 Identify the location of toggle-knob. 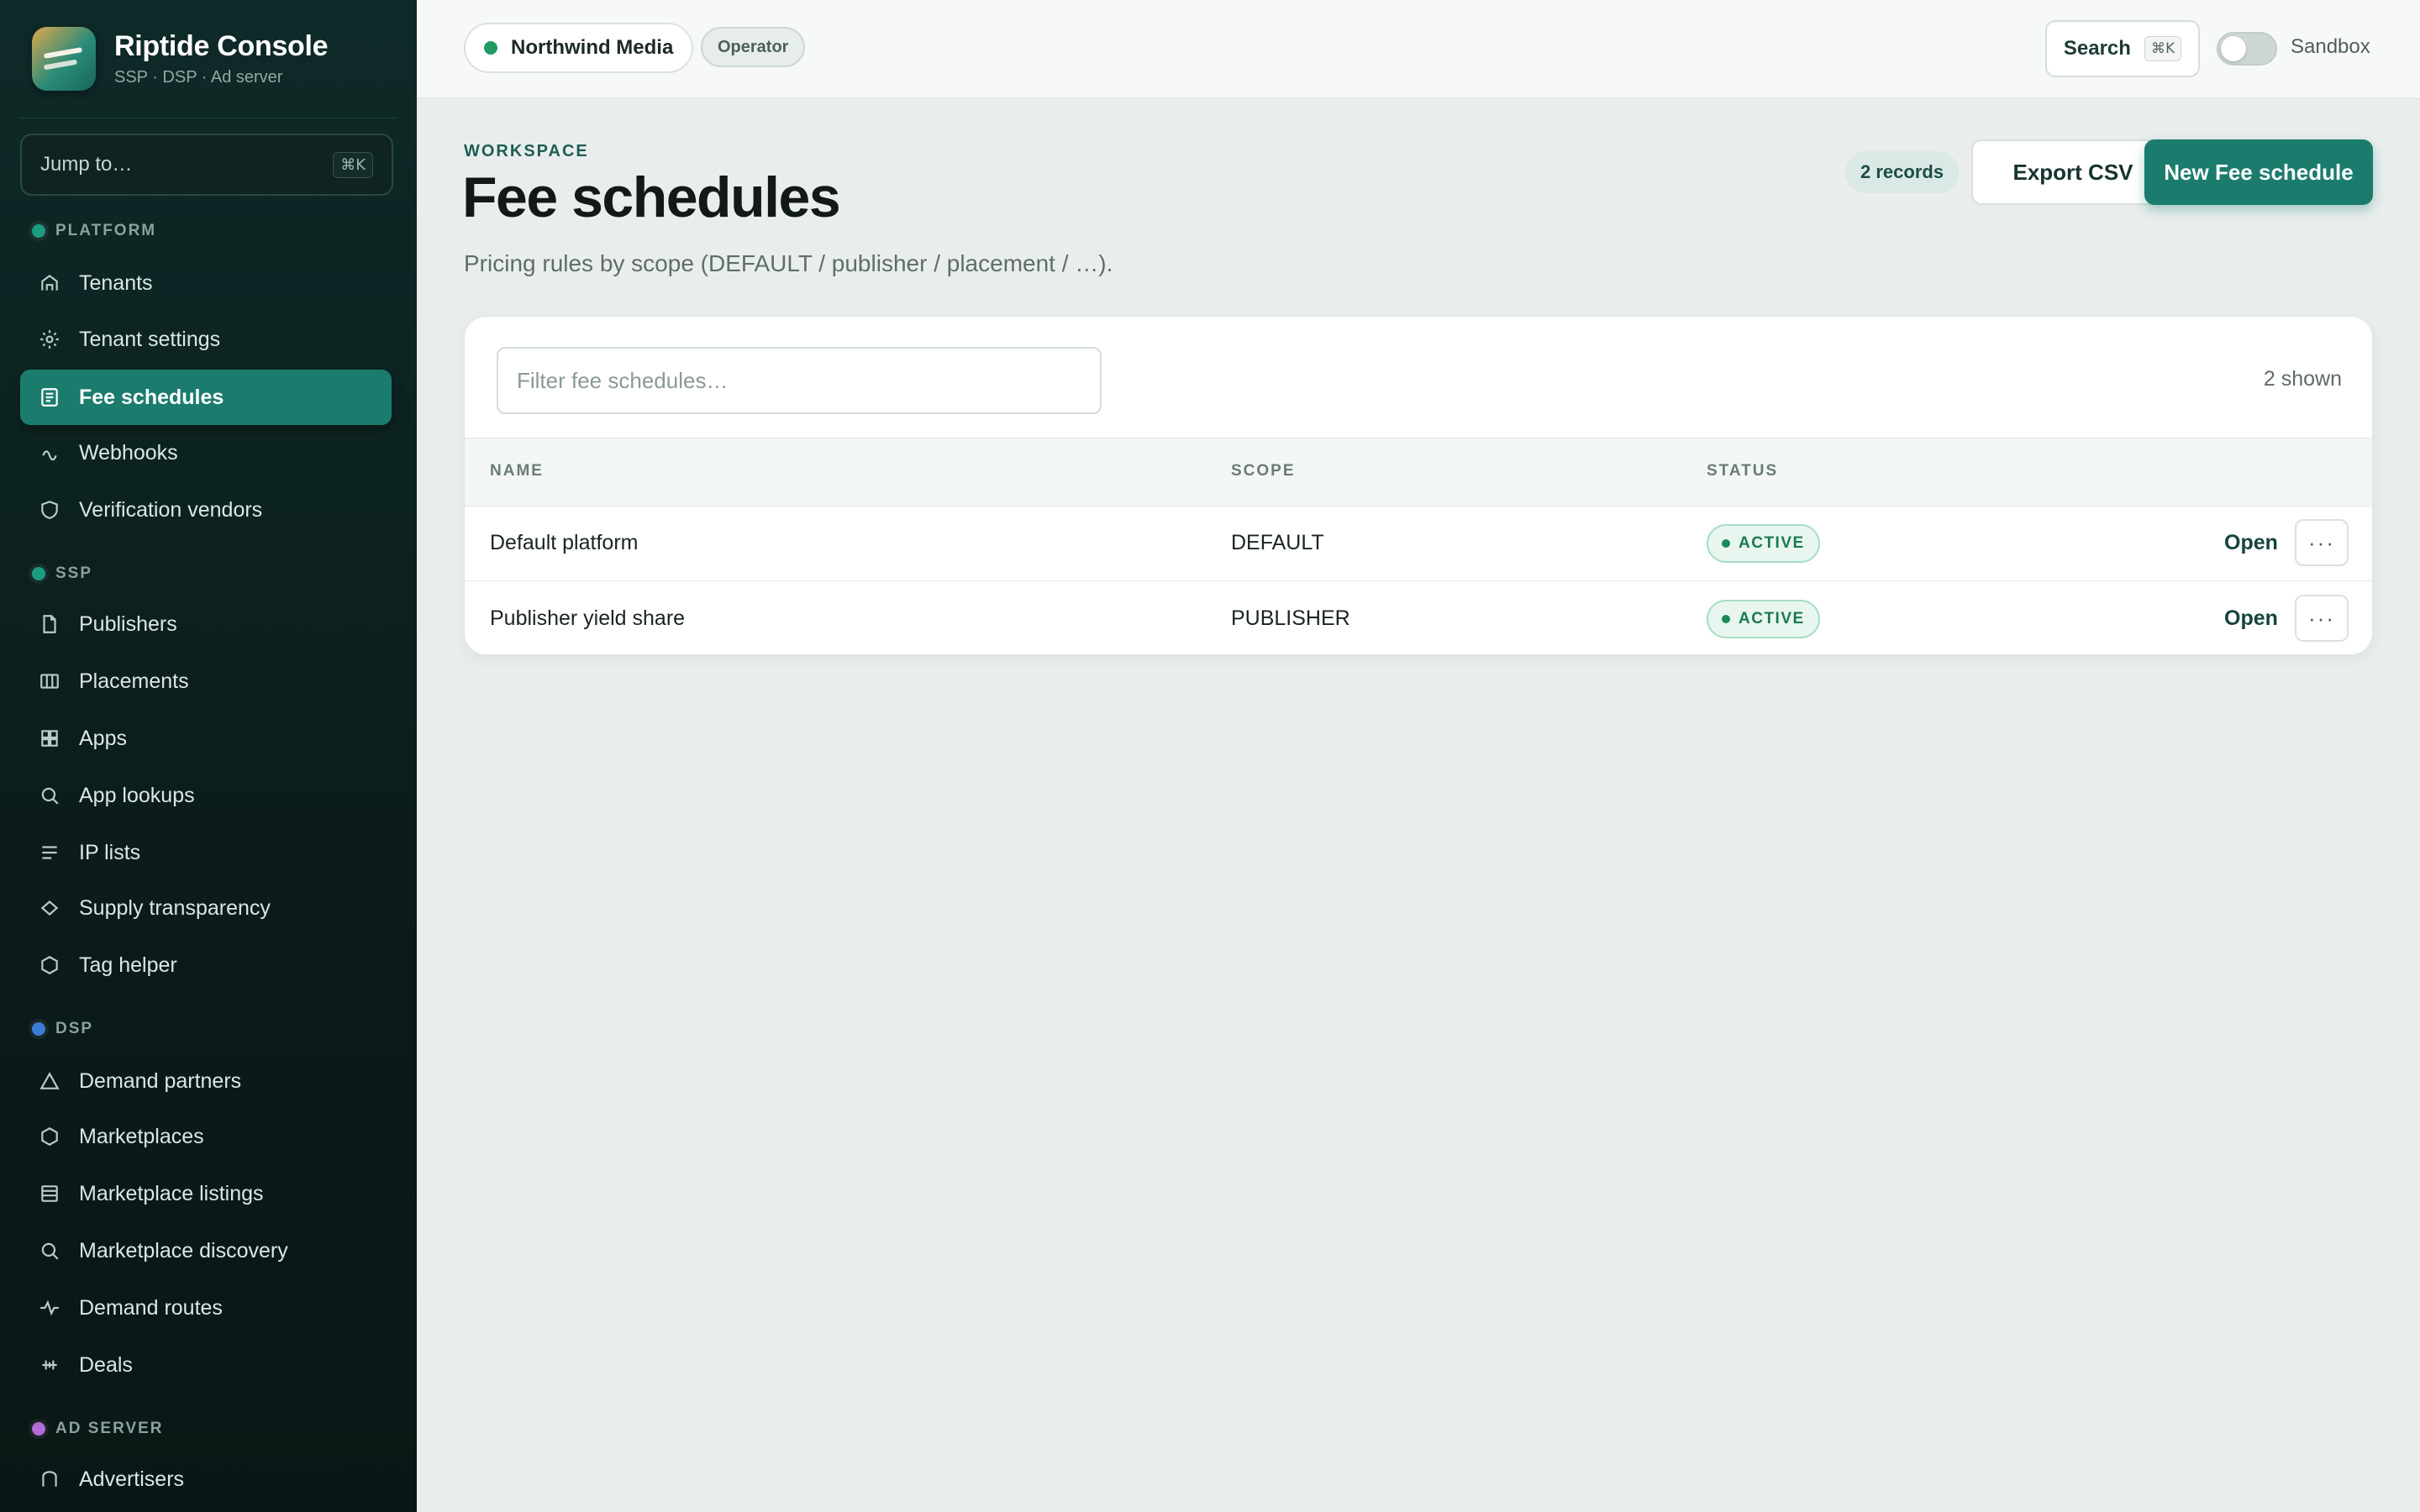
(2233, 48).